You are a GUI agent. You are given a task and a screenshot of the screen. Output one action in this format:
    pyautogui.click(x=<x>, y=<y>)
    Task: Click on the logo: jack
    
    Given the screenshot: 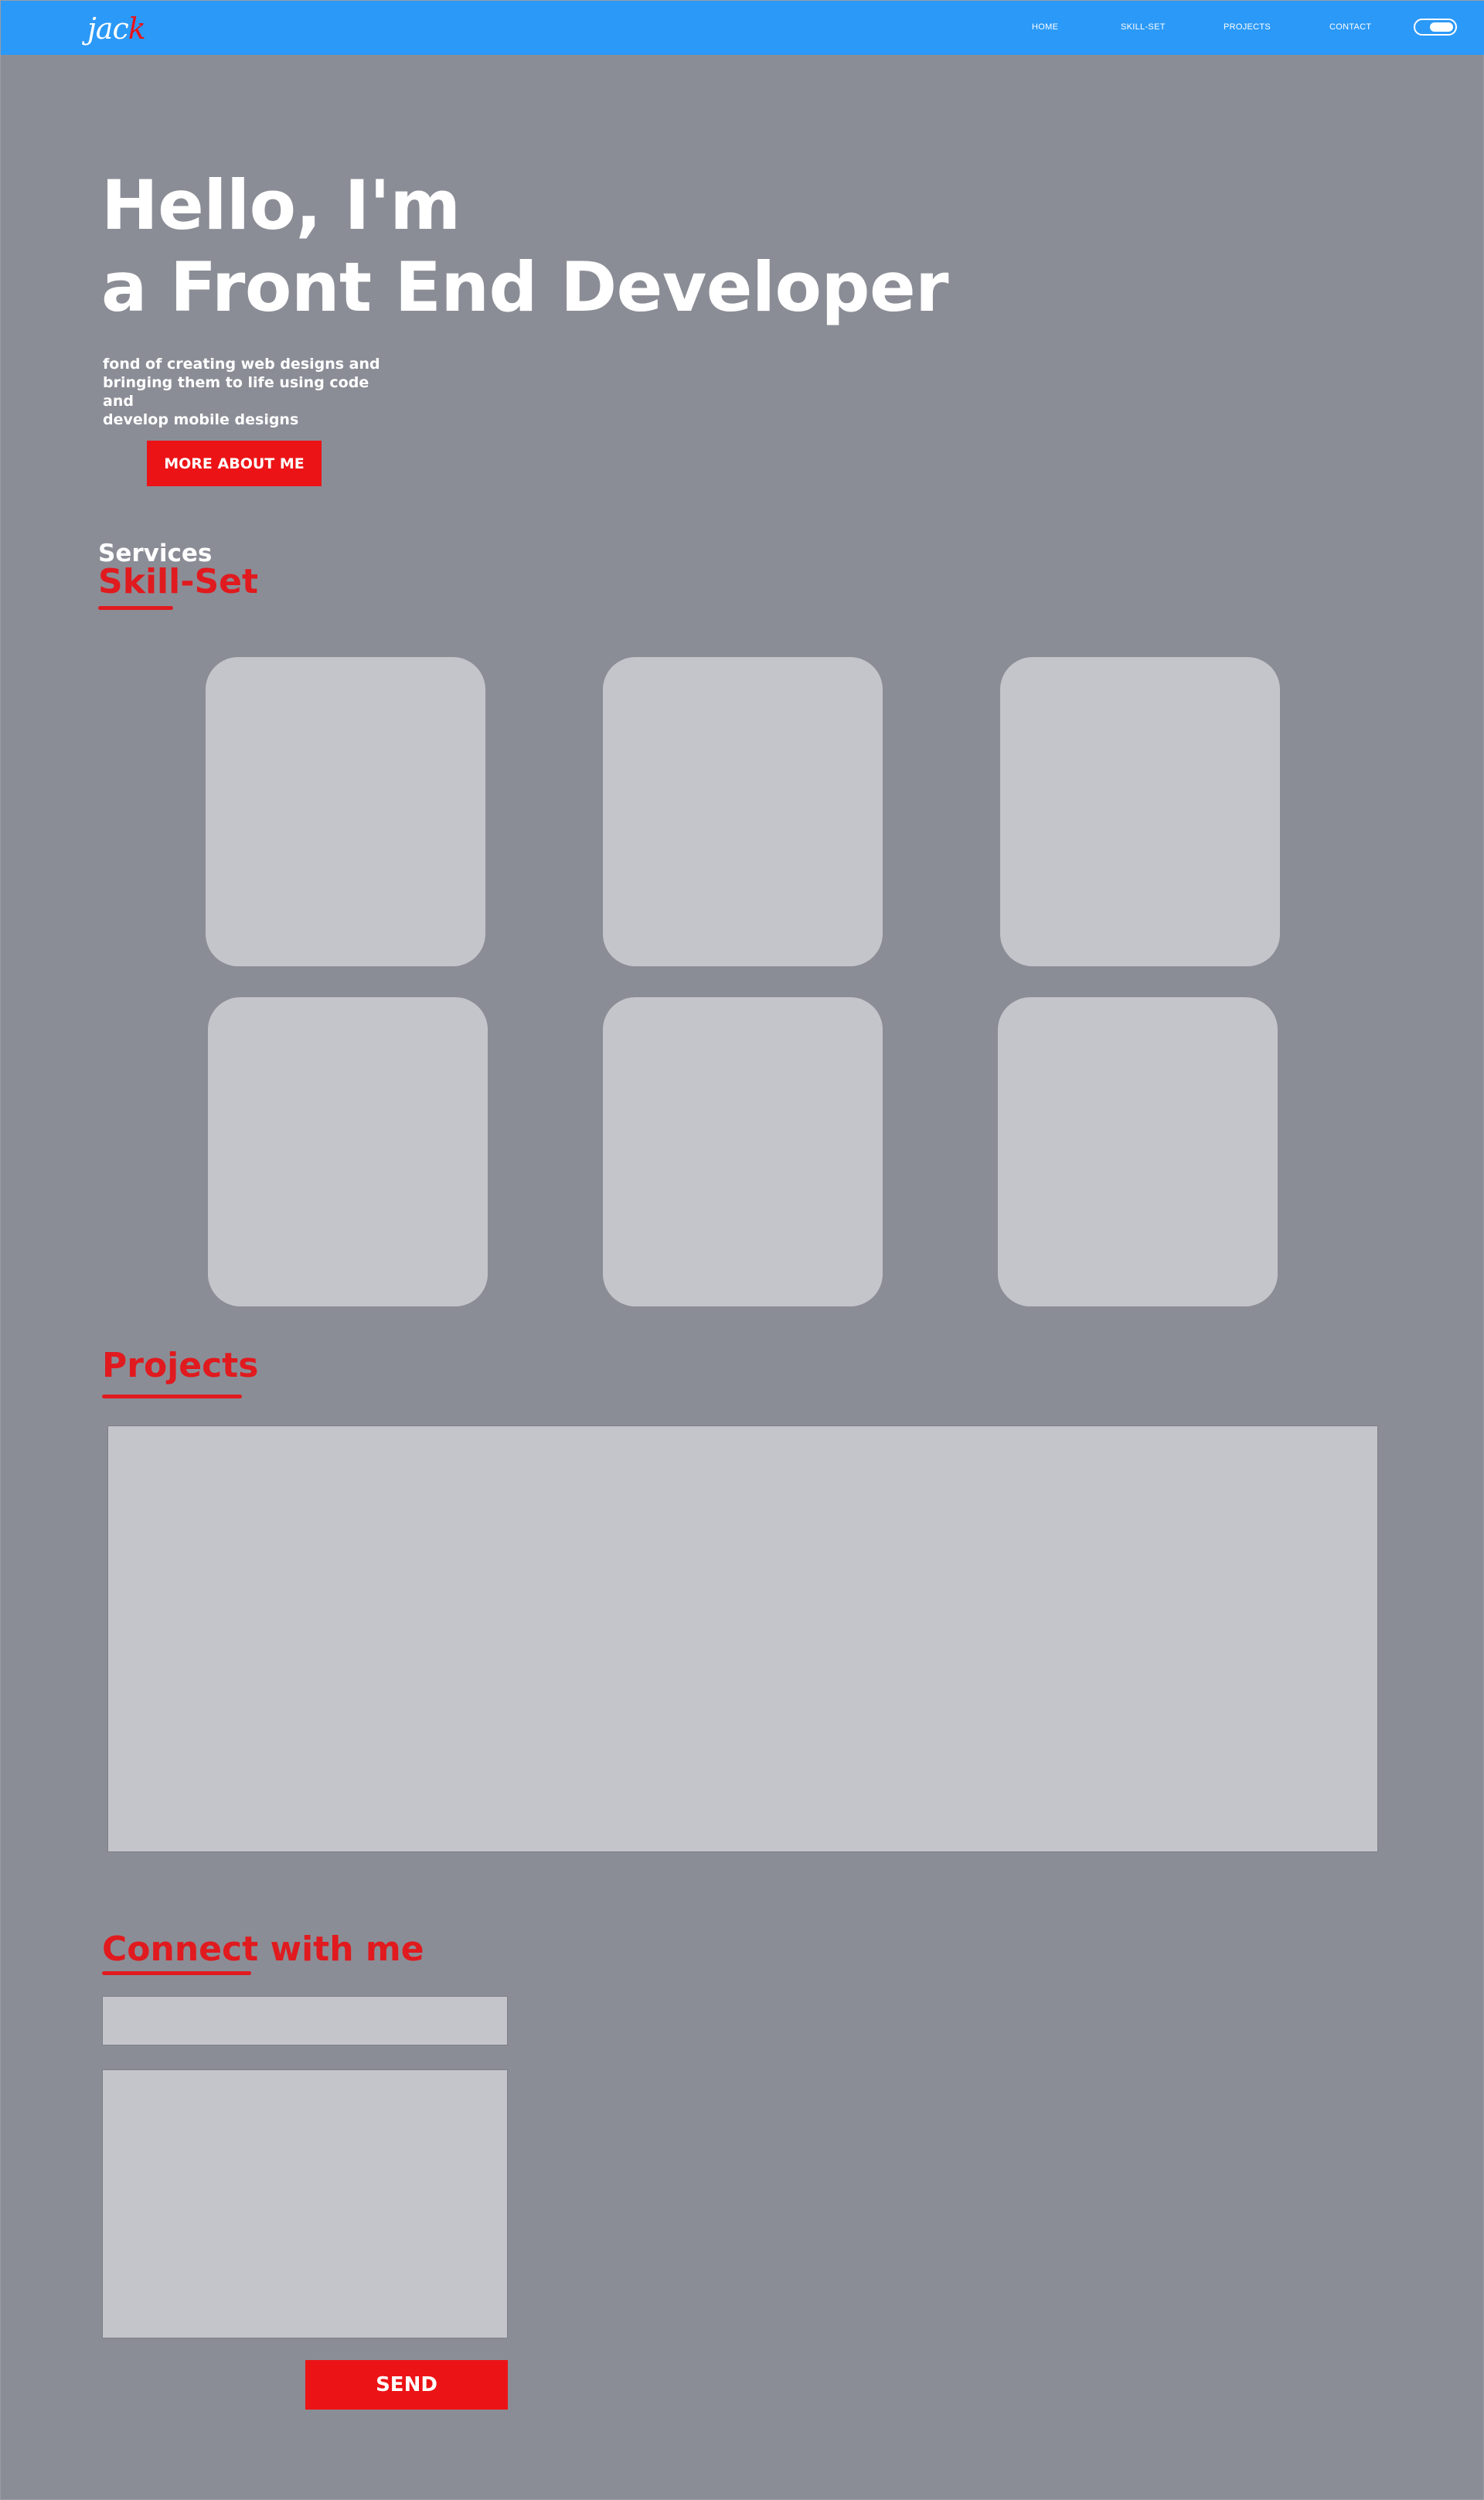 What is the action you would take?
    pyautogui.click(x=116, y=29)
    